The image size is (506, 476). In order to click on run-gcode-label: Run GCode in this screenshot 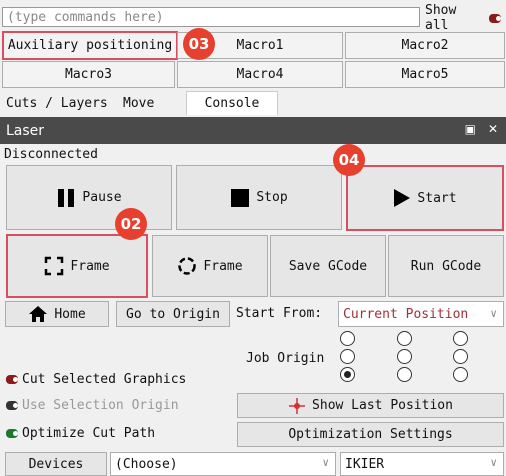, I will do `click(446, 266)`.